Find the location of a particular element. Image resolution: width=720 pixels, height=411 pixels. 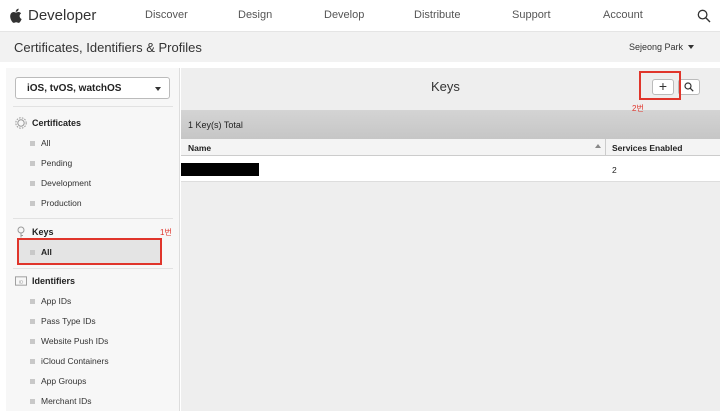

nav-support: Support is located at coordinates (531, 15).